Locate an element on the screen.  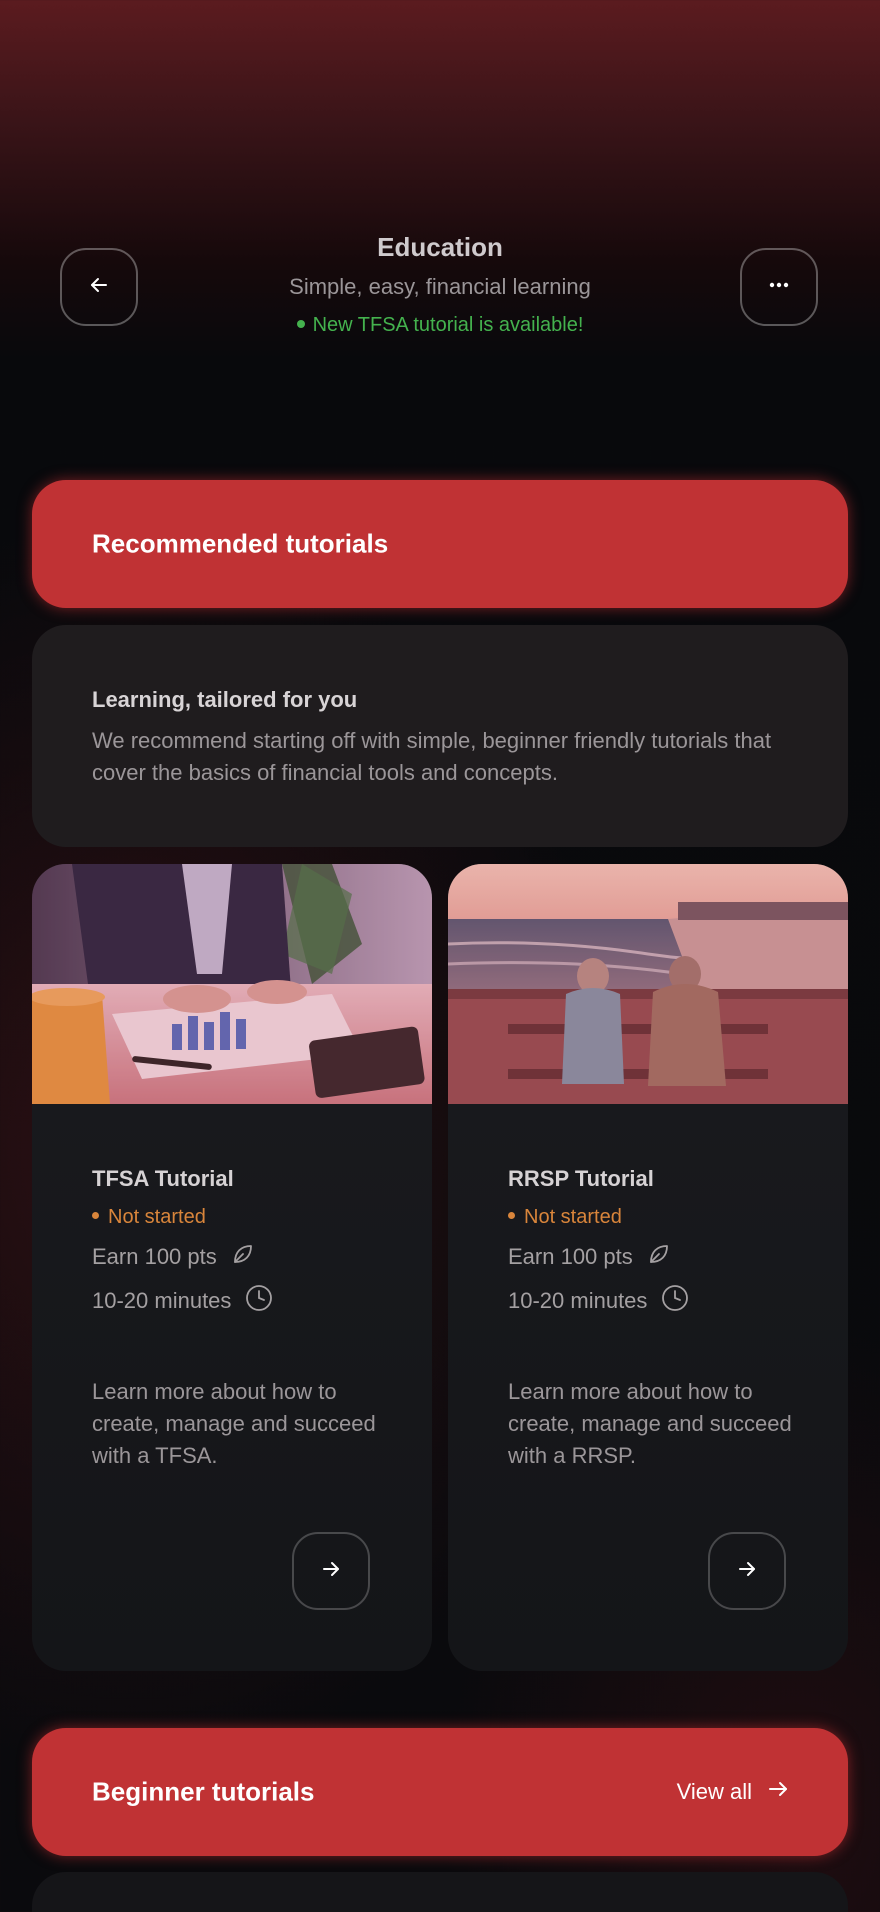
view-all-label: View all is located at coordinates (714, 1791).